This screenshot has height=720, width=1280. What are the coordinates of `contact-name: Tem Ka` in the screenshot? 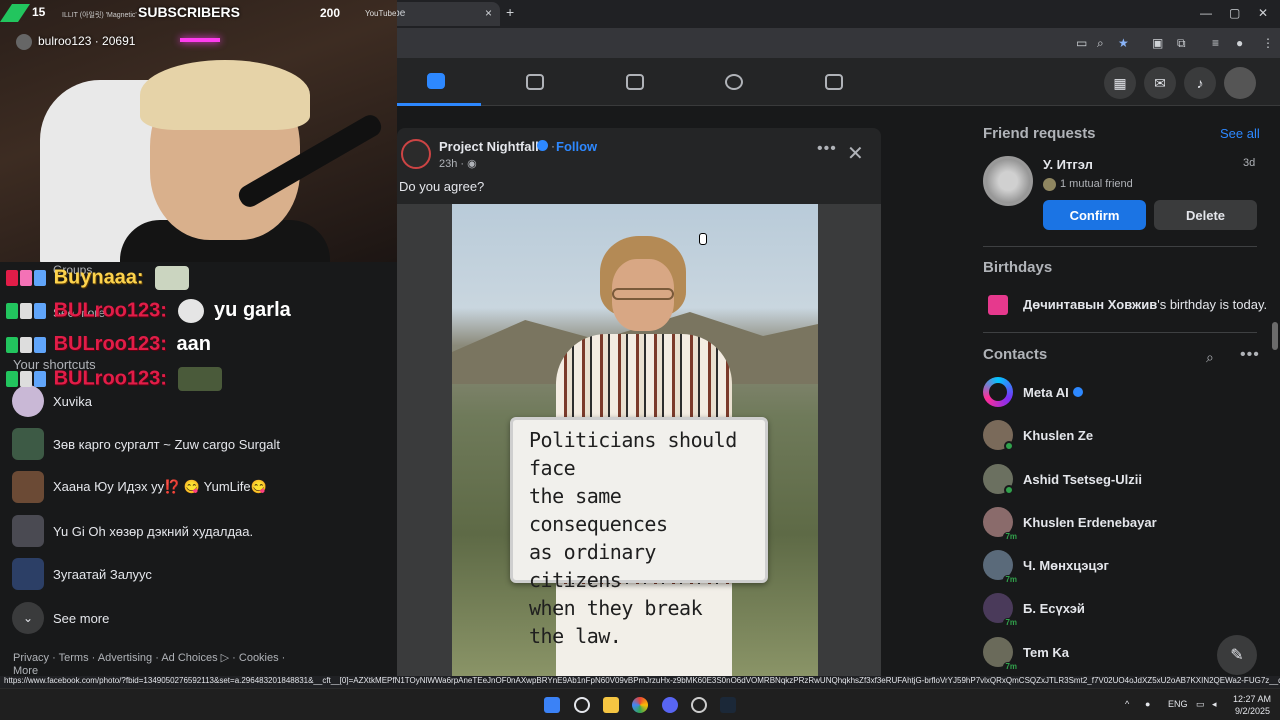 It's located at (1046, 652).